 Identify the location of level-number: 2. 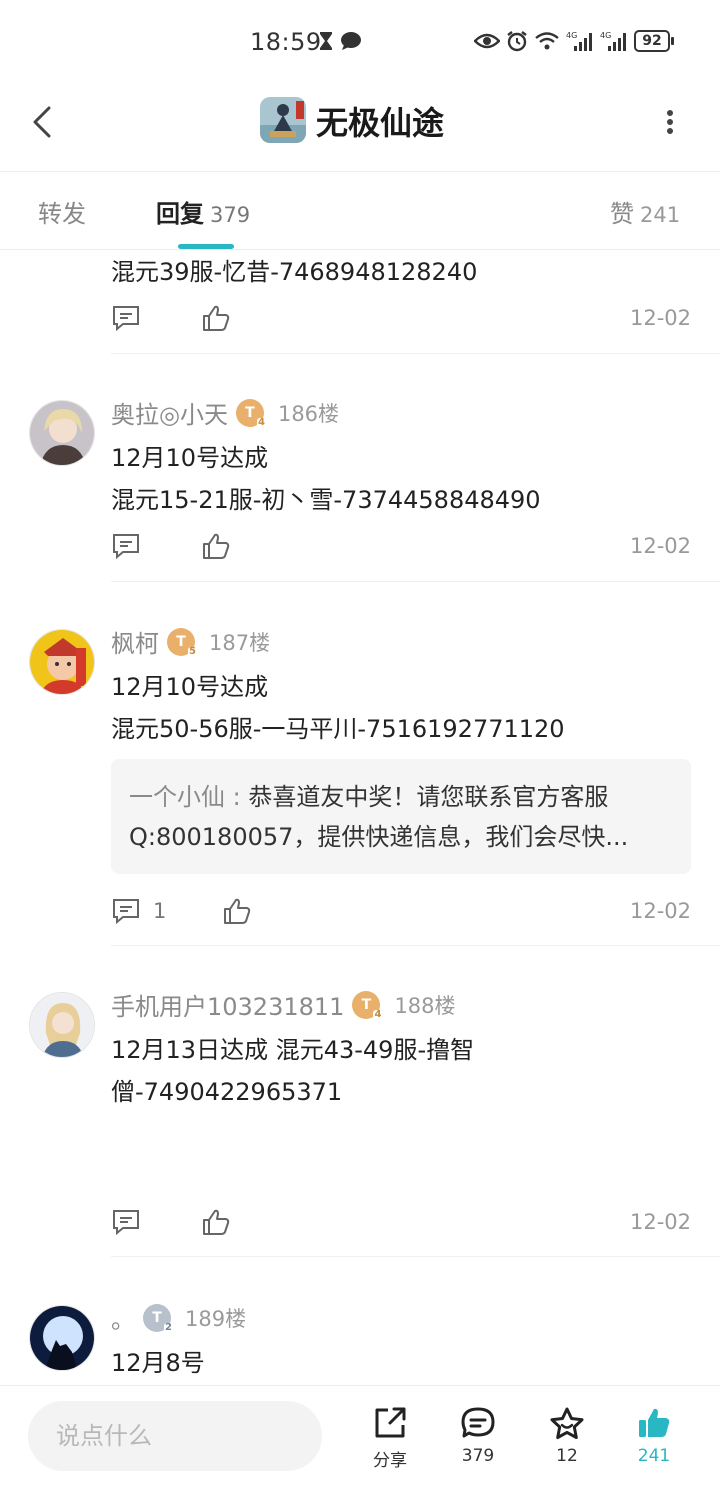
(168, 1327).